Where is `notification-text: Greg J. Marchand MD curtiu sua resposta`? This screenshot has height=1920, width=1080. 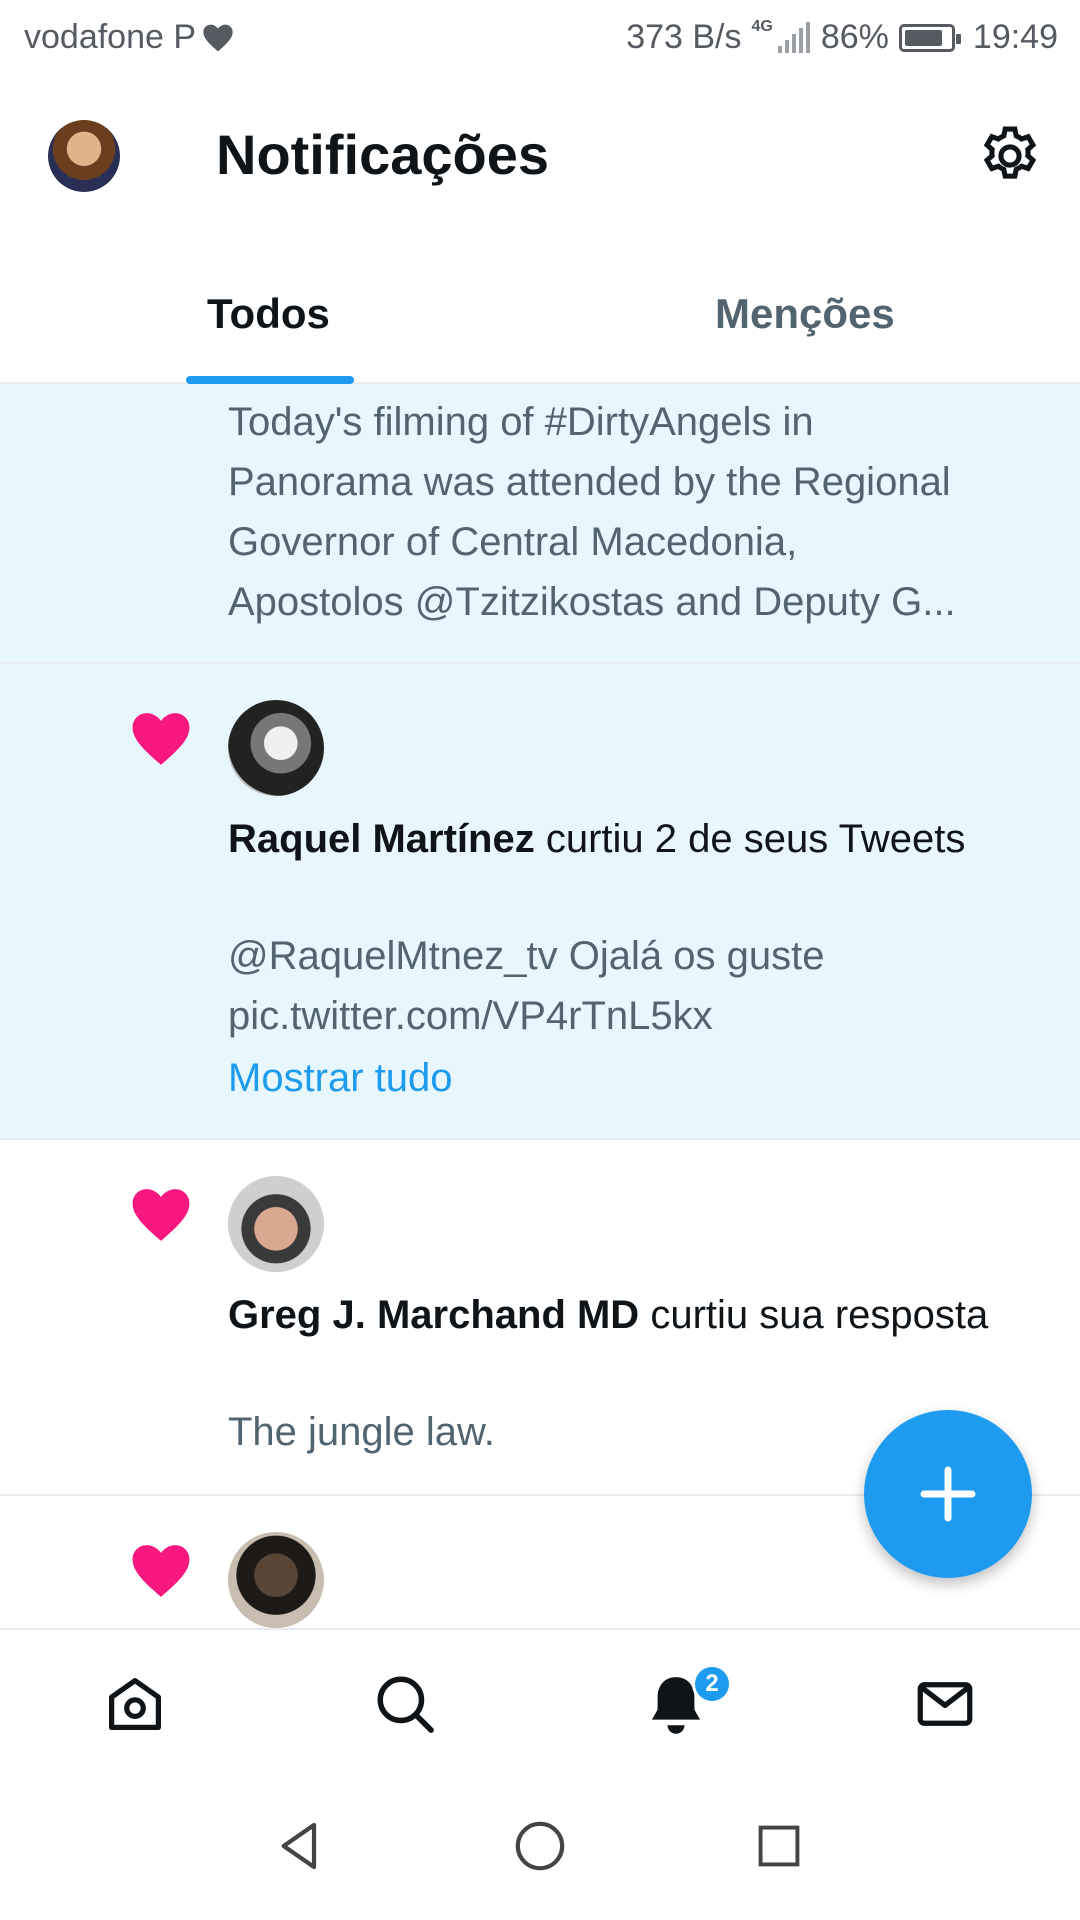 notification-text: Greg J. Marchand MD curtiu sua resposta is located at coordinates (633, 1315).